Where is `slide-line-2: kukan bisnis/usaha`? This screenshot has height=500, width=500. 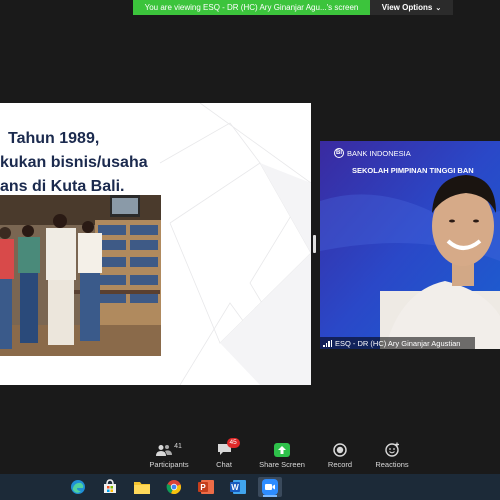 slide-line-2: kukan bisnis/usaha is located at coordinates (74, 162).